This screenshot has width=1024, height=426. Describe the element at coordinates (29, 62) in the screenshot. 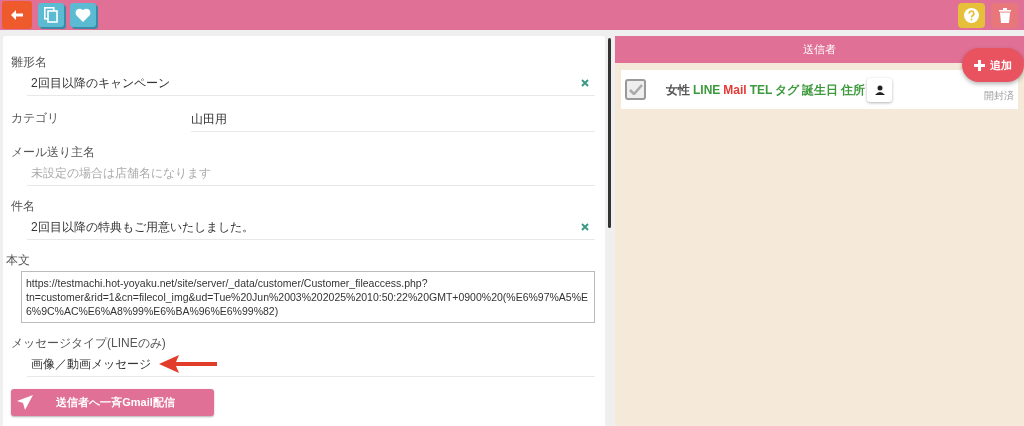

I see `field-label: 雛形名` at that location.